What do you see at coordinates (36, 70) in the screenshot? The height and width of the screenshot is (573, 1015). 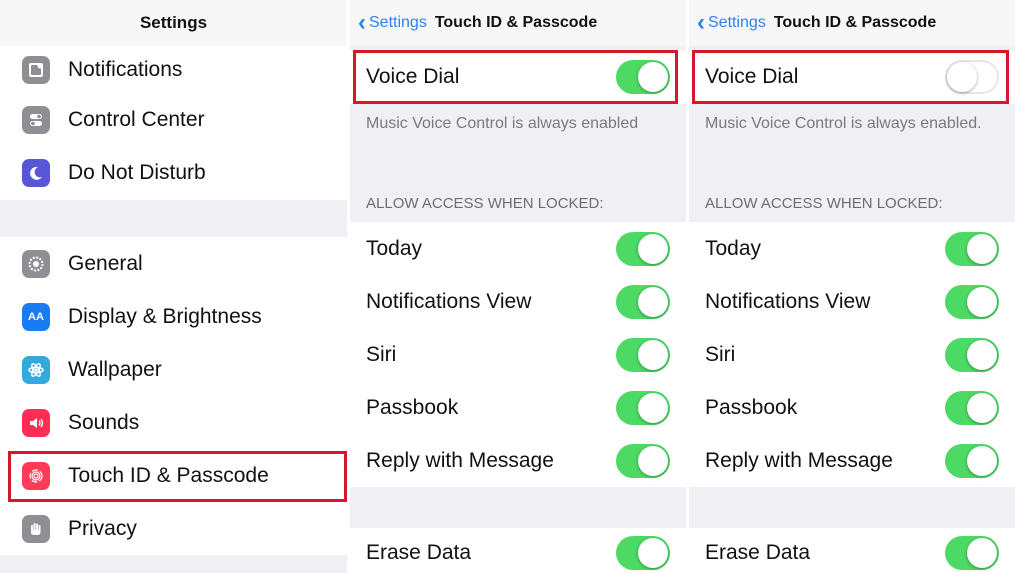 I see `notifications-icon` at bounding box center [36, 70].